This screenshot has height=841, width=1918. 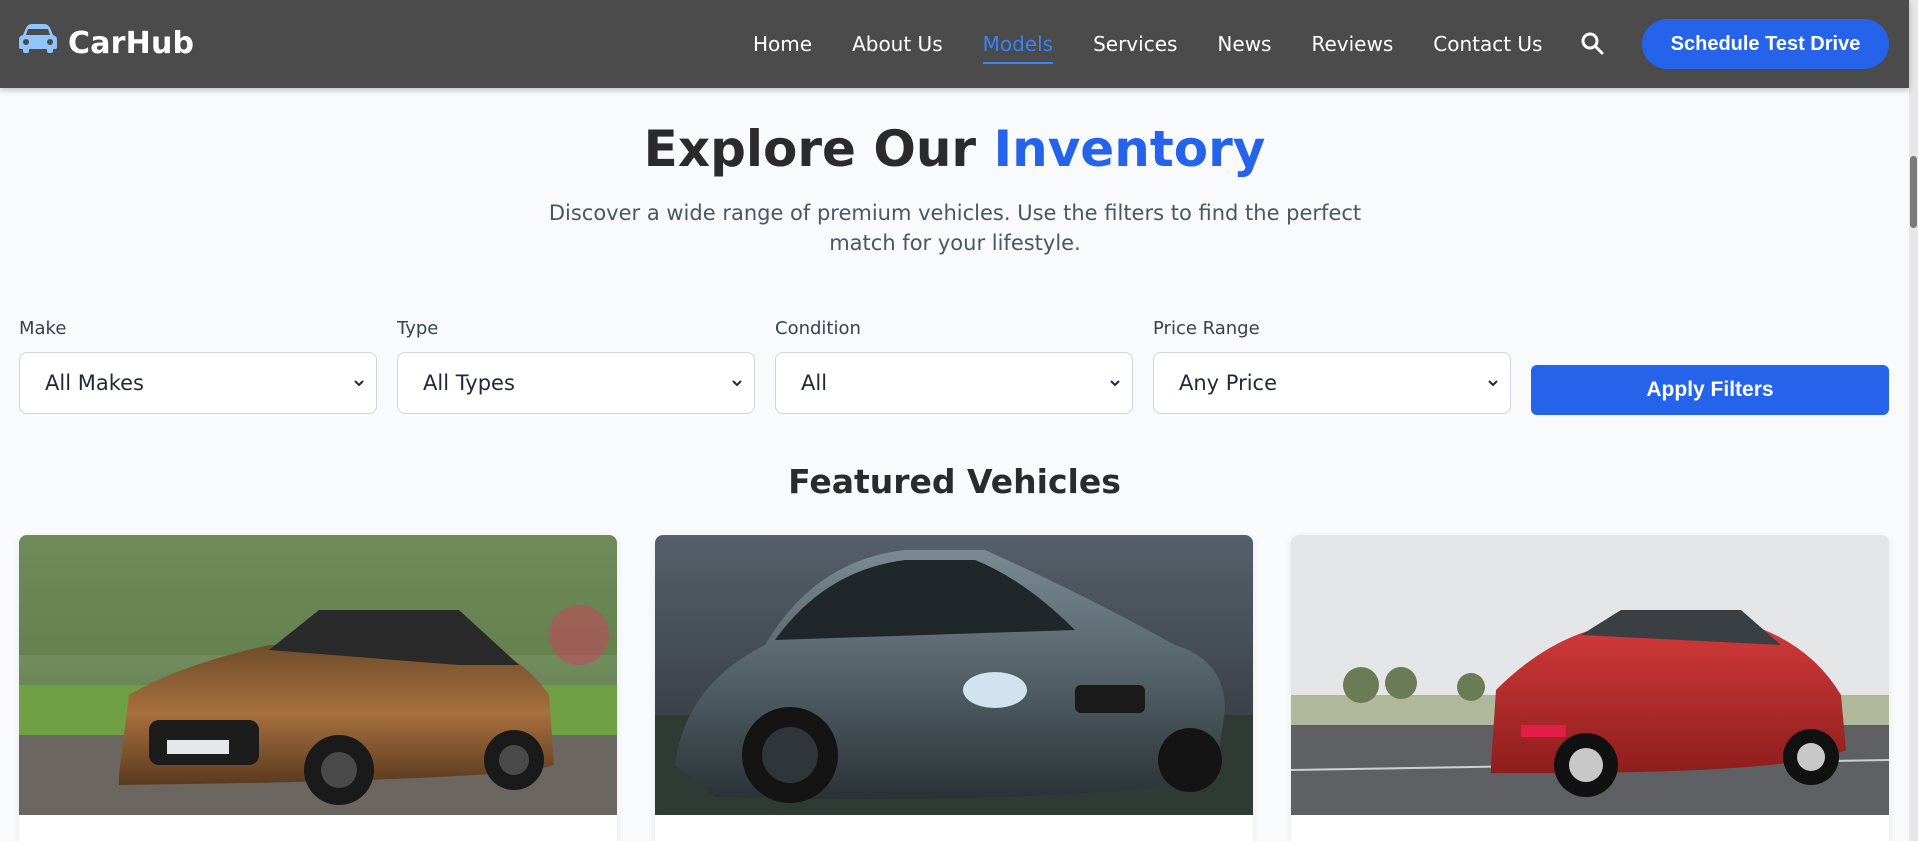 I want to click on filter-make-label: Make, so click(x=43, y=328).